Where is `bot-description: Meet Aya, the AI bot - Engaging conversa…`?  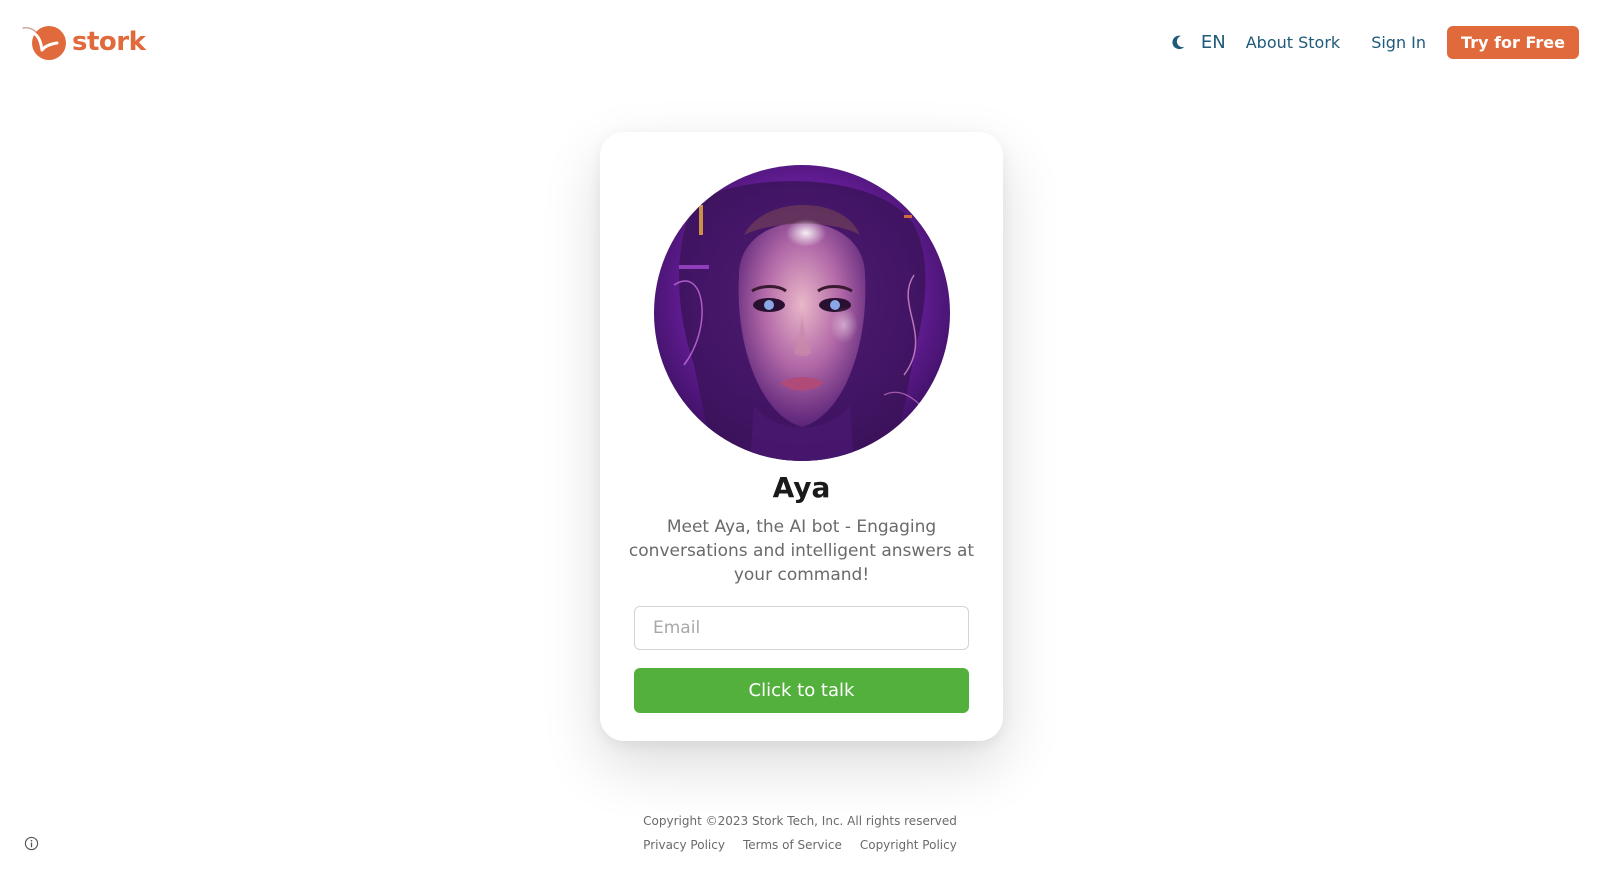 bot-description: Meet Aya, the AI bot - Engaging conversa… is located at coordinates (801, 550).